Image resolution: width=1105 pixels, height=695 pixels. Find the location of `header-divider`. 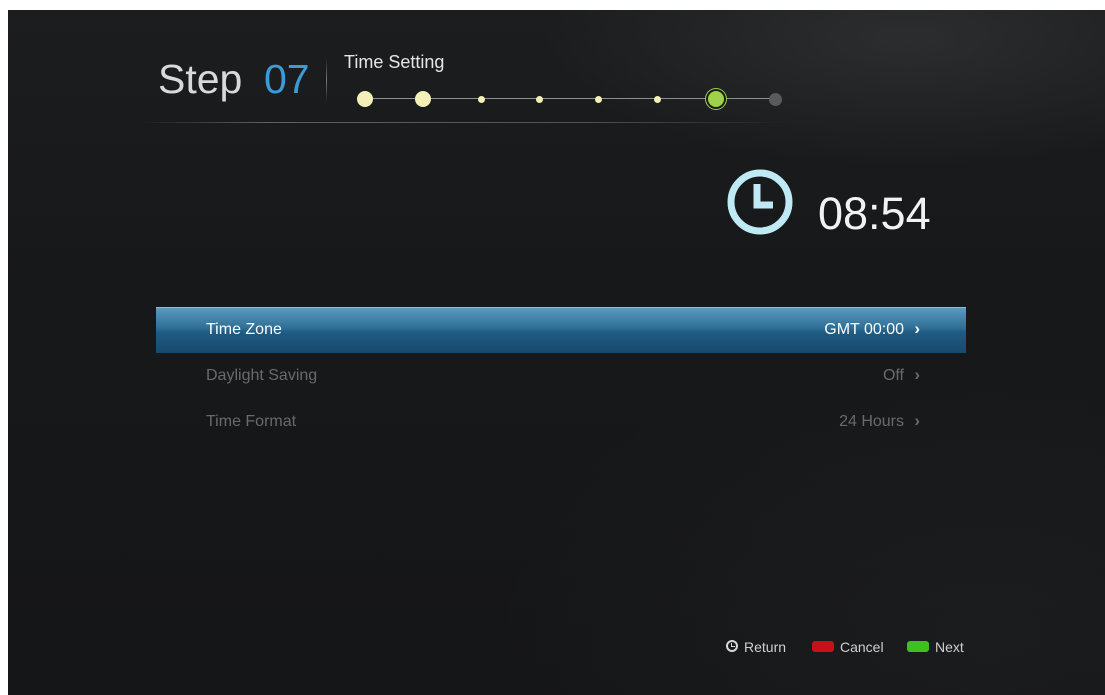

header-divider is located at coordinates (463, 122).